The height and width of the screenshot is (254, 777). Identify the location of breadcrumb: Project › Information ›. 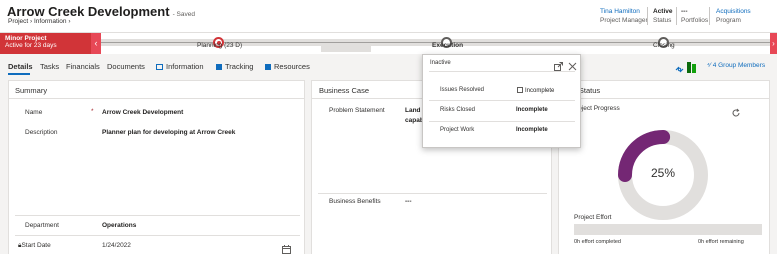
(39, 21).